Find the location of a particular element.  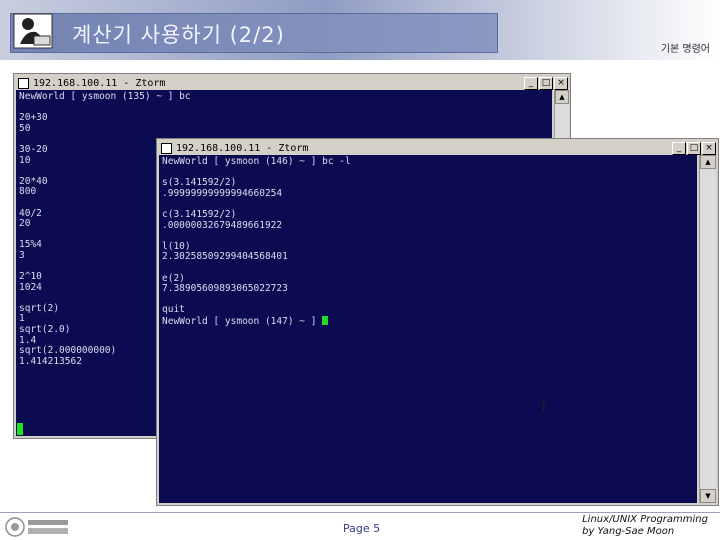

slide-title: 계산기 사용하기 (2/2) is located at coordinates (178, 35).